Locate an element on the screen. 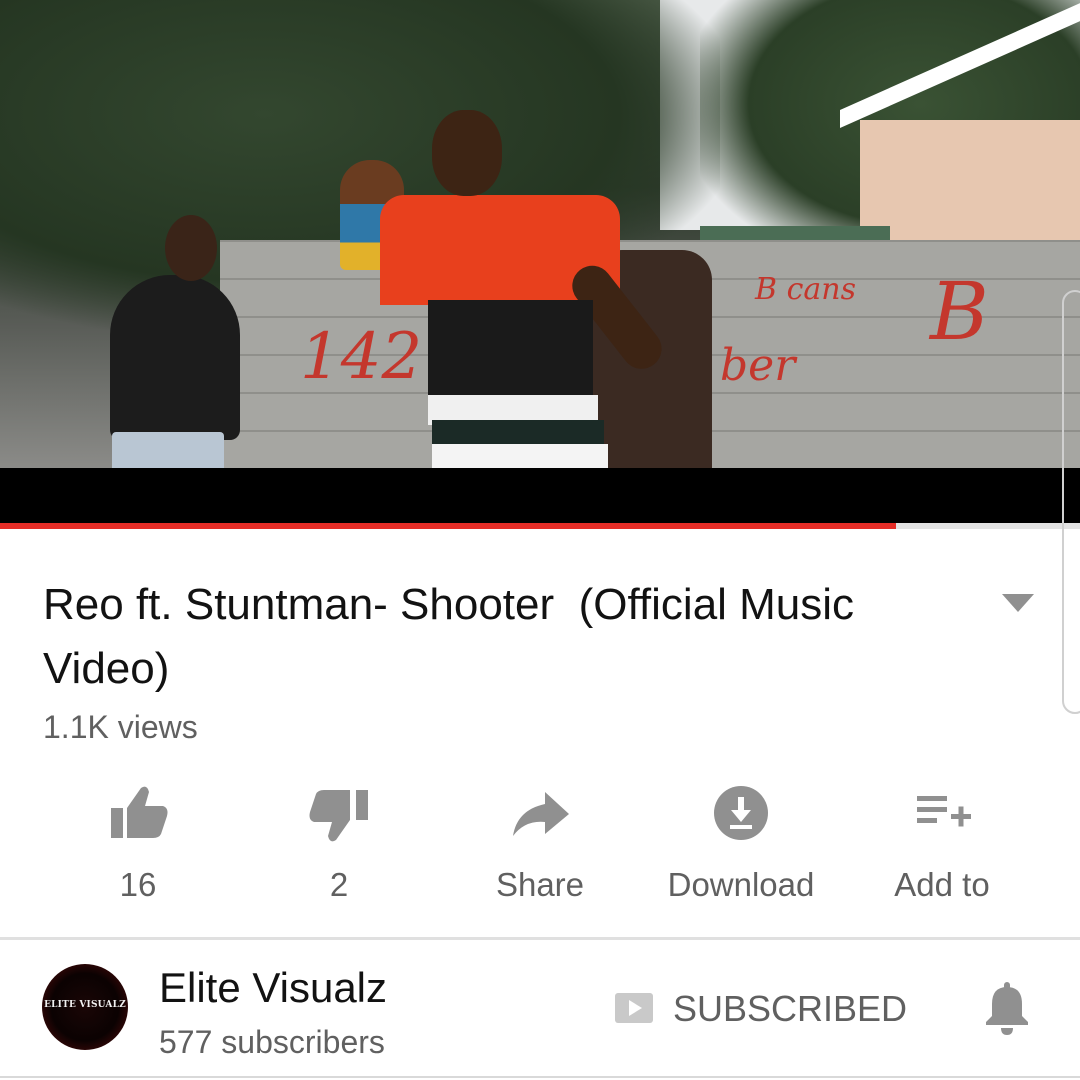 The image size is (1080, 1080). channel-name: Elite Visualz is located at coordinates (273, 988).